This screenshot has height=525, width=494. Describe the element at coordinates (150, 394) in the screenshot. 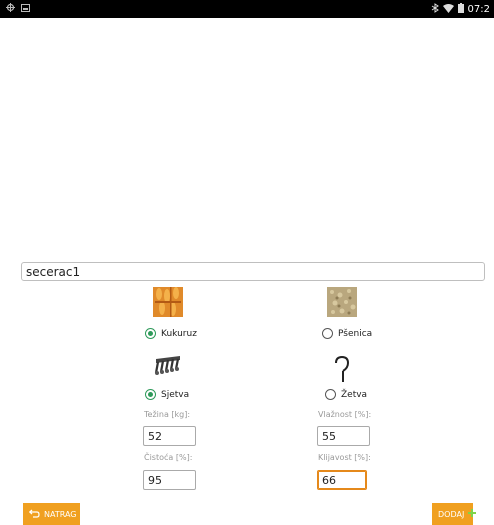

I see `radio-sjetva-indicator` at that location.